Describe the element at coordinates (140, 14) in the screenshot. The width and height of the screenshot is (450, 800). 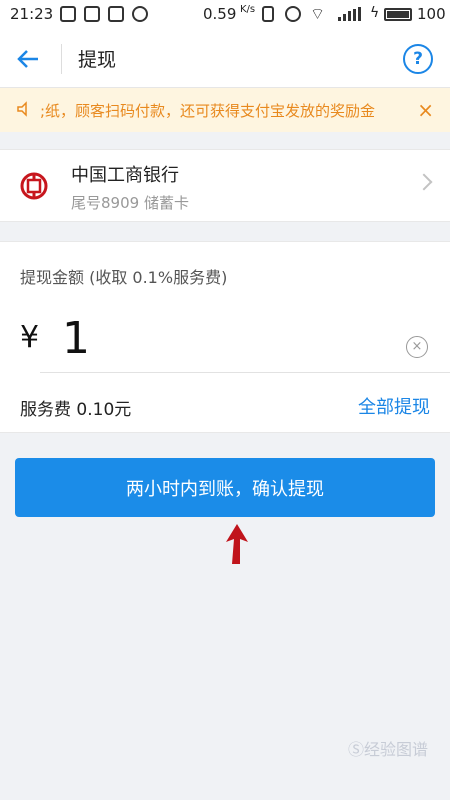
I see `check-circle-icon` at that location.